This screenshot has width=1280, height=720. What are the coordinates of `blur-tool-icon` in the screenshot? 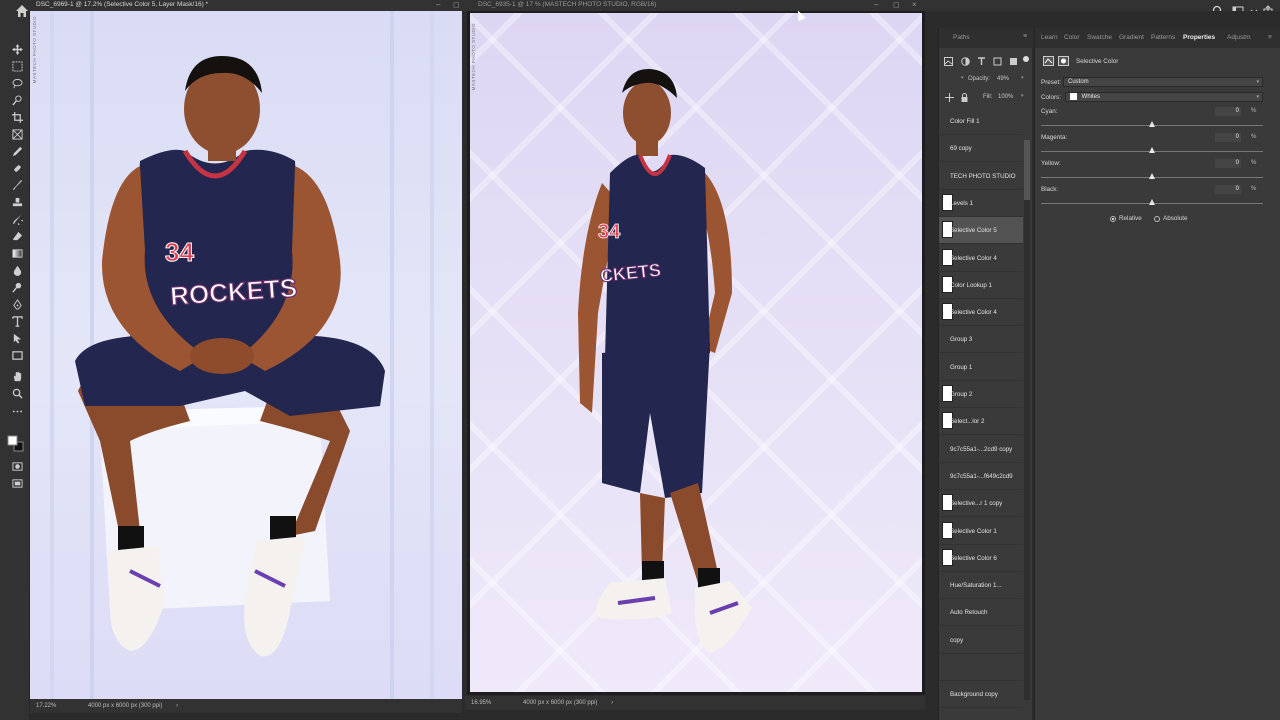 It's located at (17, 270).